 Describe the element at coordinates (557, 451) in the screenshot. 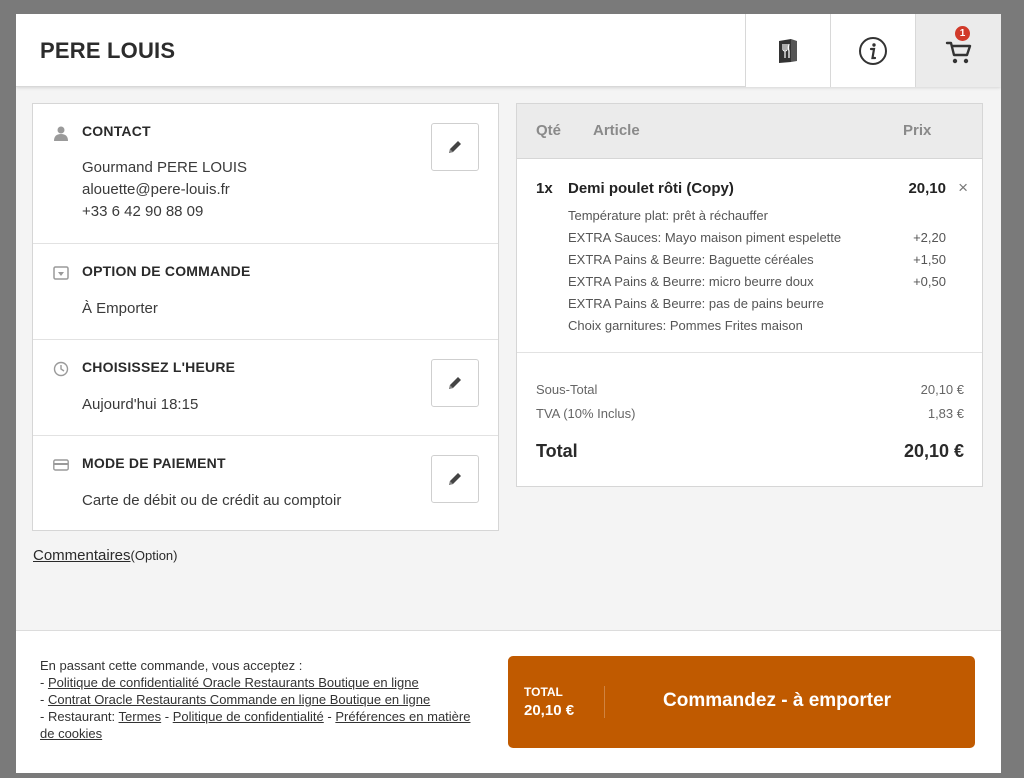

I see `total-label: Total` at that location.